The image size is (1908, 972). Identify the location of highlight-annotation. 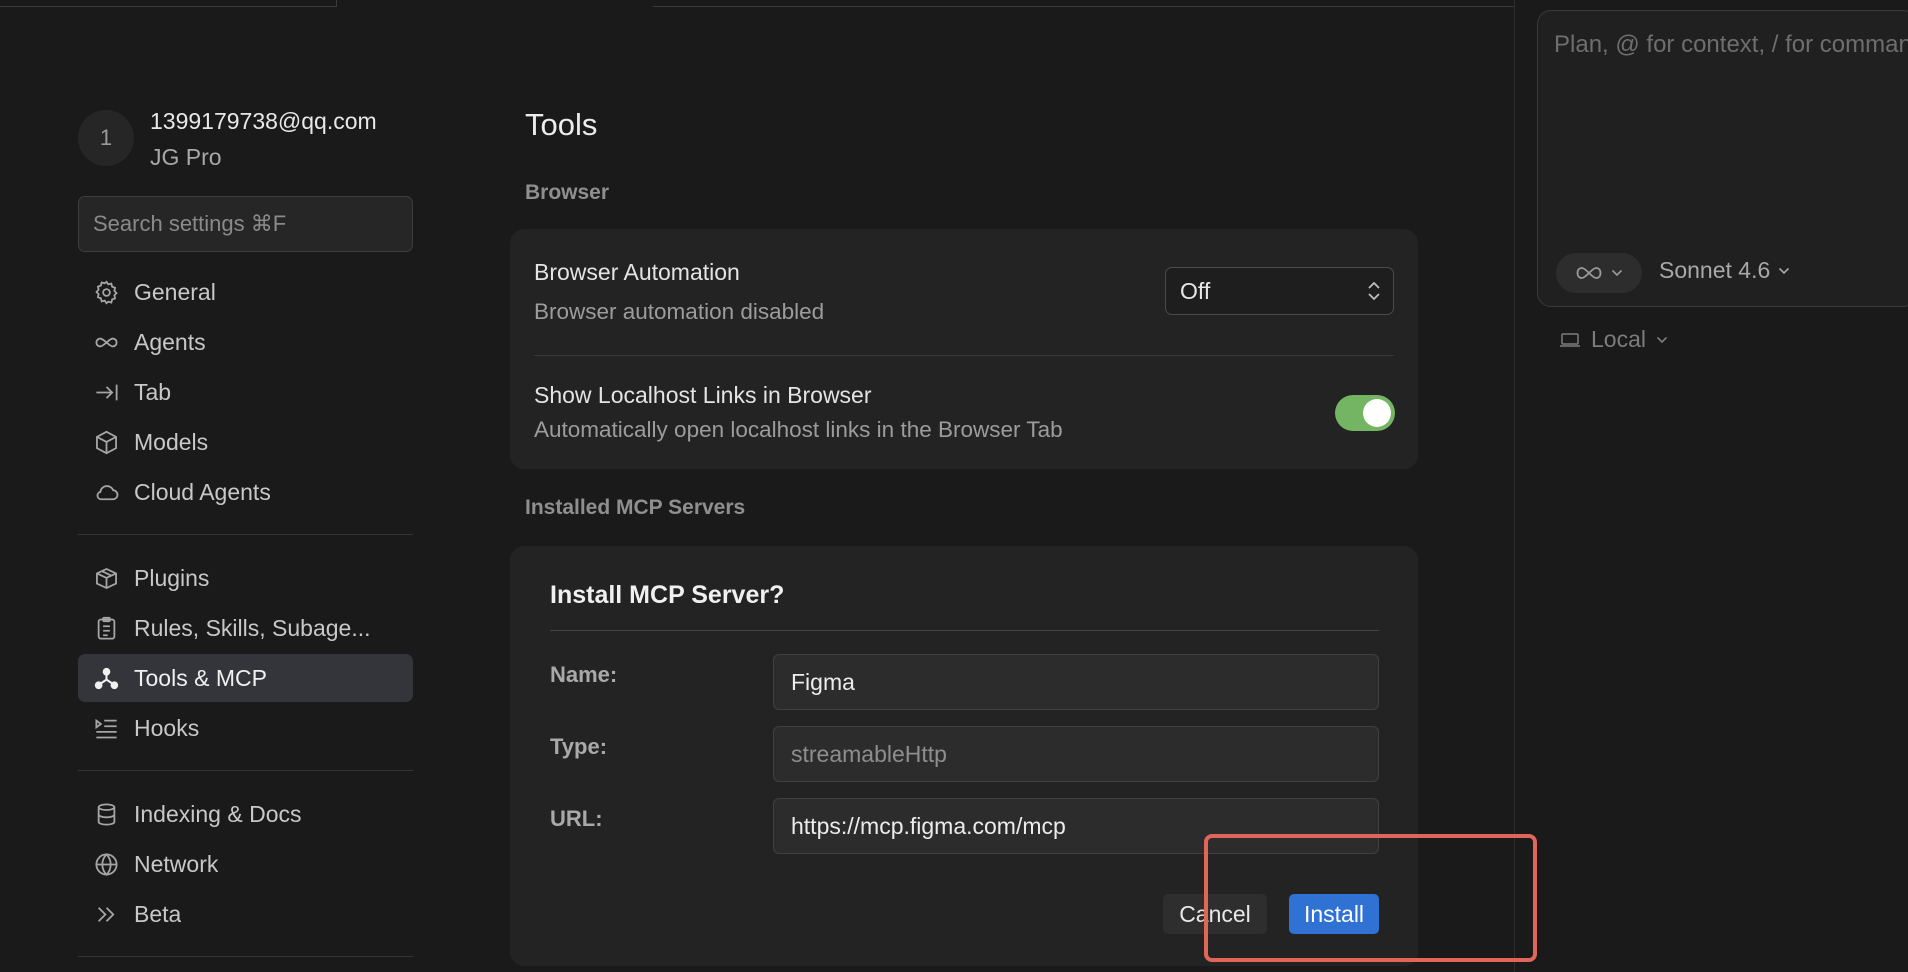
(1370, 898).